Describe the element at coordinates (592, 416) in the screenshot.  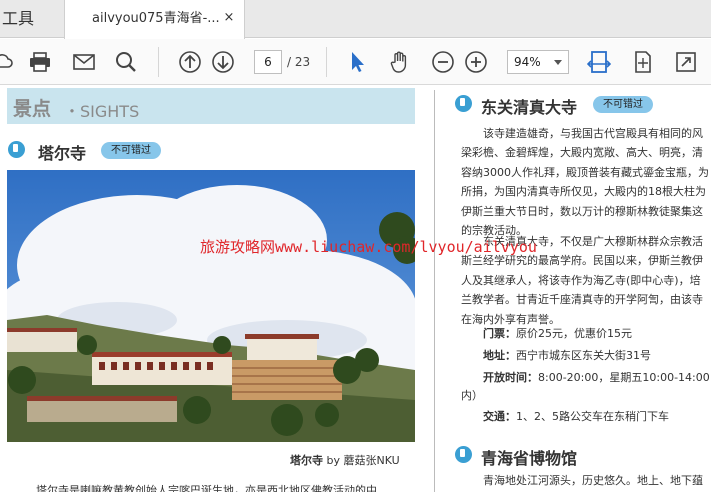
I see `info-value: 1、2、5路公交车在东稍门下车` at that location.